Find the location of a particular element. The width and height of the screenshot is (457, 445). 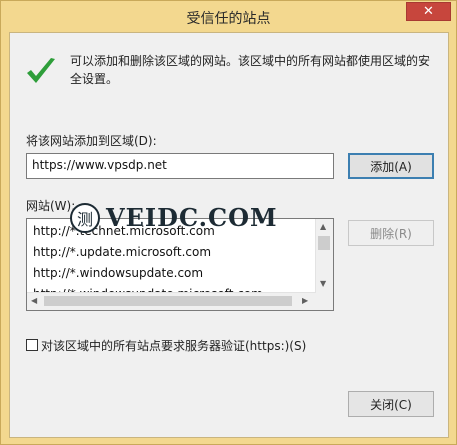

list-item: http://*.windowsupdate.com is located at coordinates (118, 273).